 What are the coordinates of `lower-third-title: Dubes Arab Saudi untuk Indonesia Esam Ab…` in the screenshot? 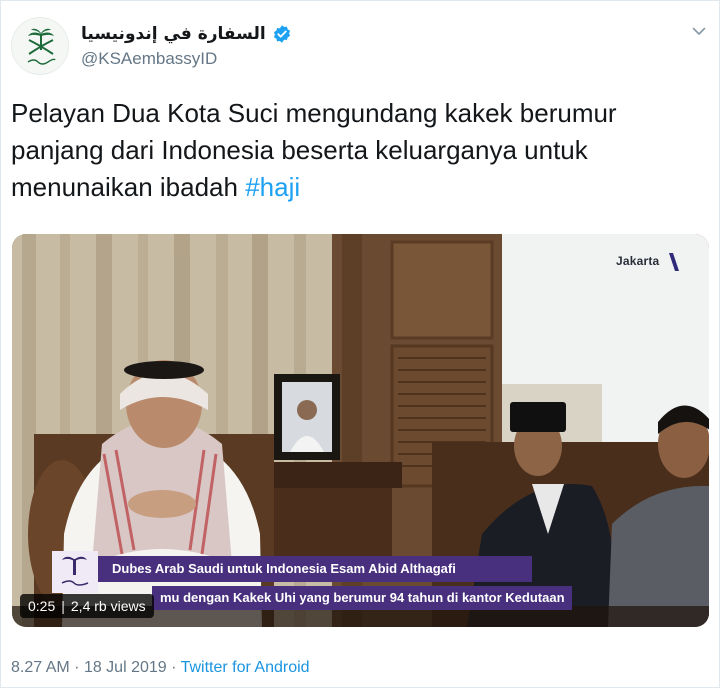 It's located at (315, 569).